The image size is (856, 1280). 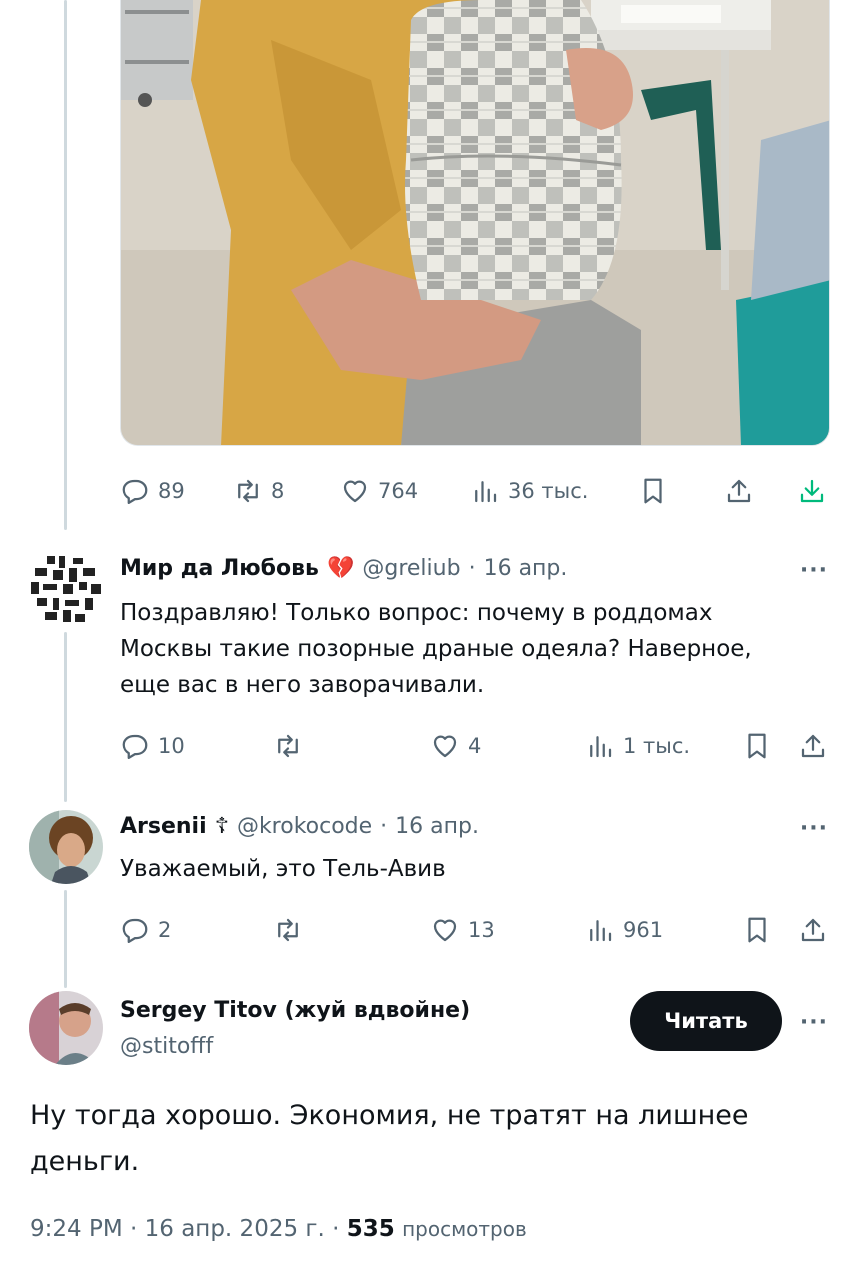 What do you see at coordinates (475, 746) in the screenshot?
I see `like-count: 4` at bounding box center [475, 746].